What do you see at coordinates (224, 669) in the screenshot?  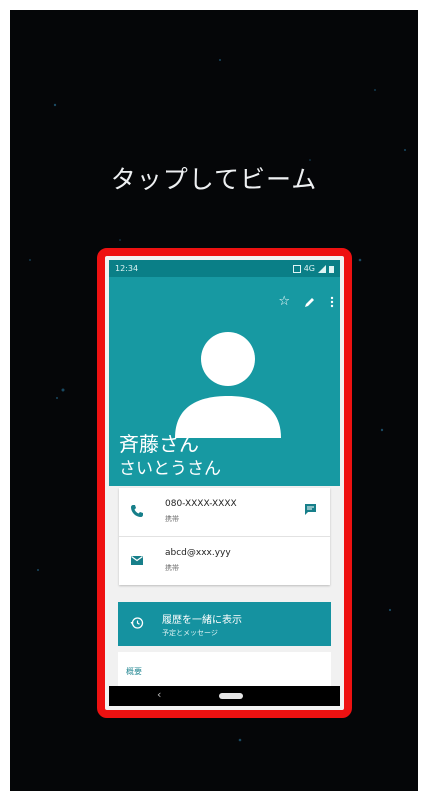 I see `summary-section: 概要` at bounding box center [224, 669].